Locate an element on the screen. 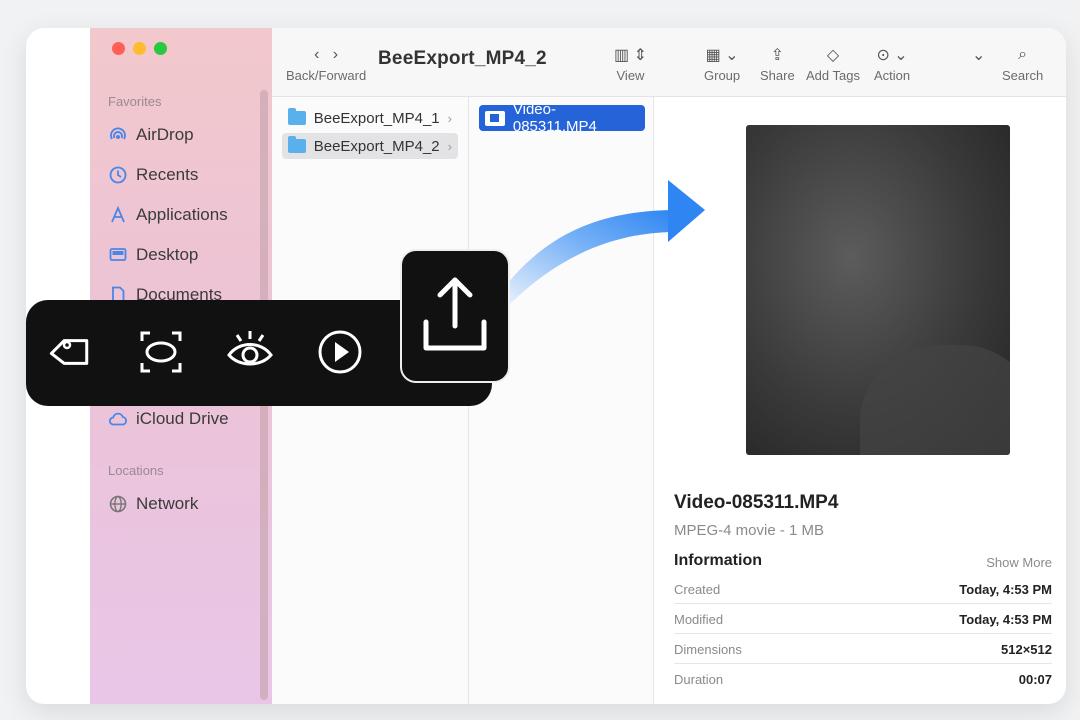  cloud-icon is located at coordinates (117, 419).